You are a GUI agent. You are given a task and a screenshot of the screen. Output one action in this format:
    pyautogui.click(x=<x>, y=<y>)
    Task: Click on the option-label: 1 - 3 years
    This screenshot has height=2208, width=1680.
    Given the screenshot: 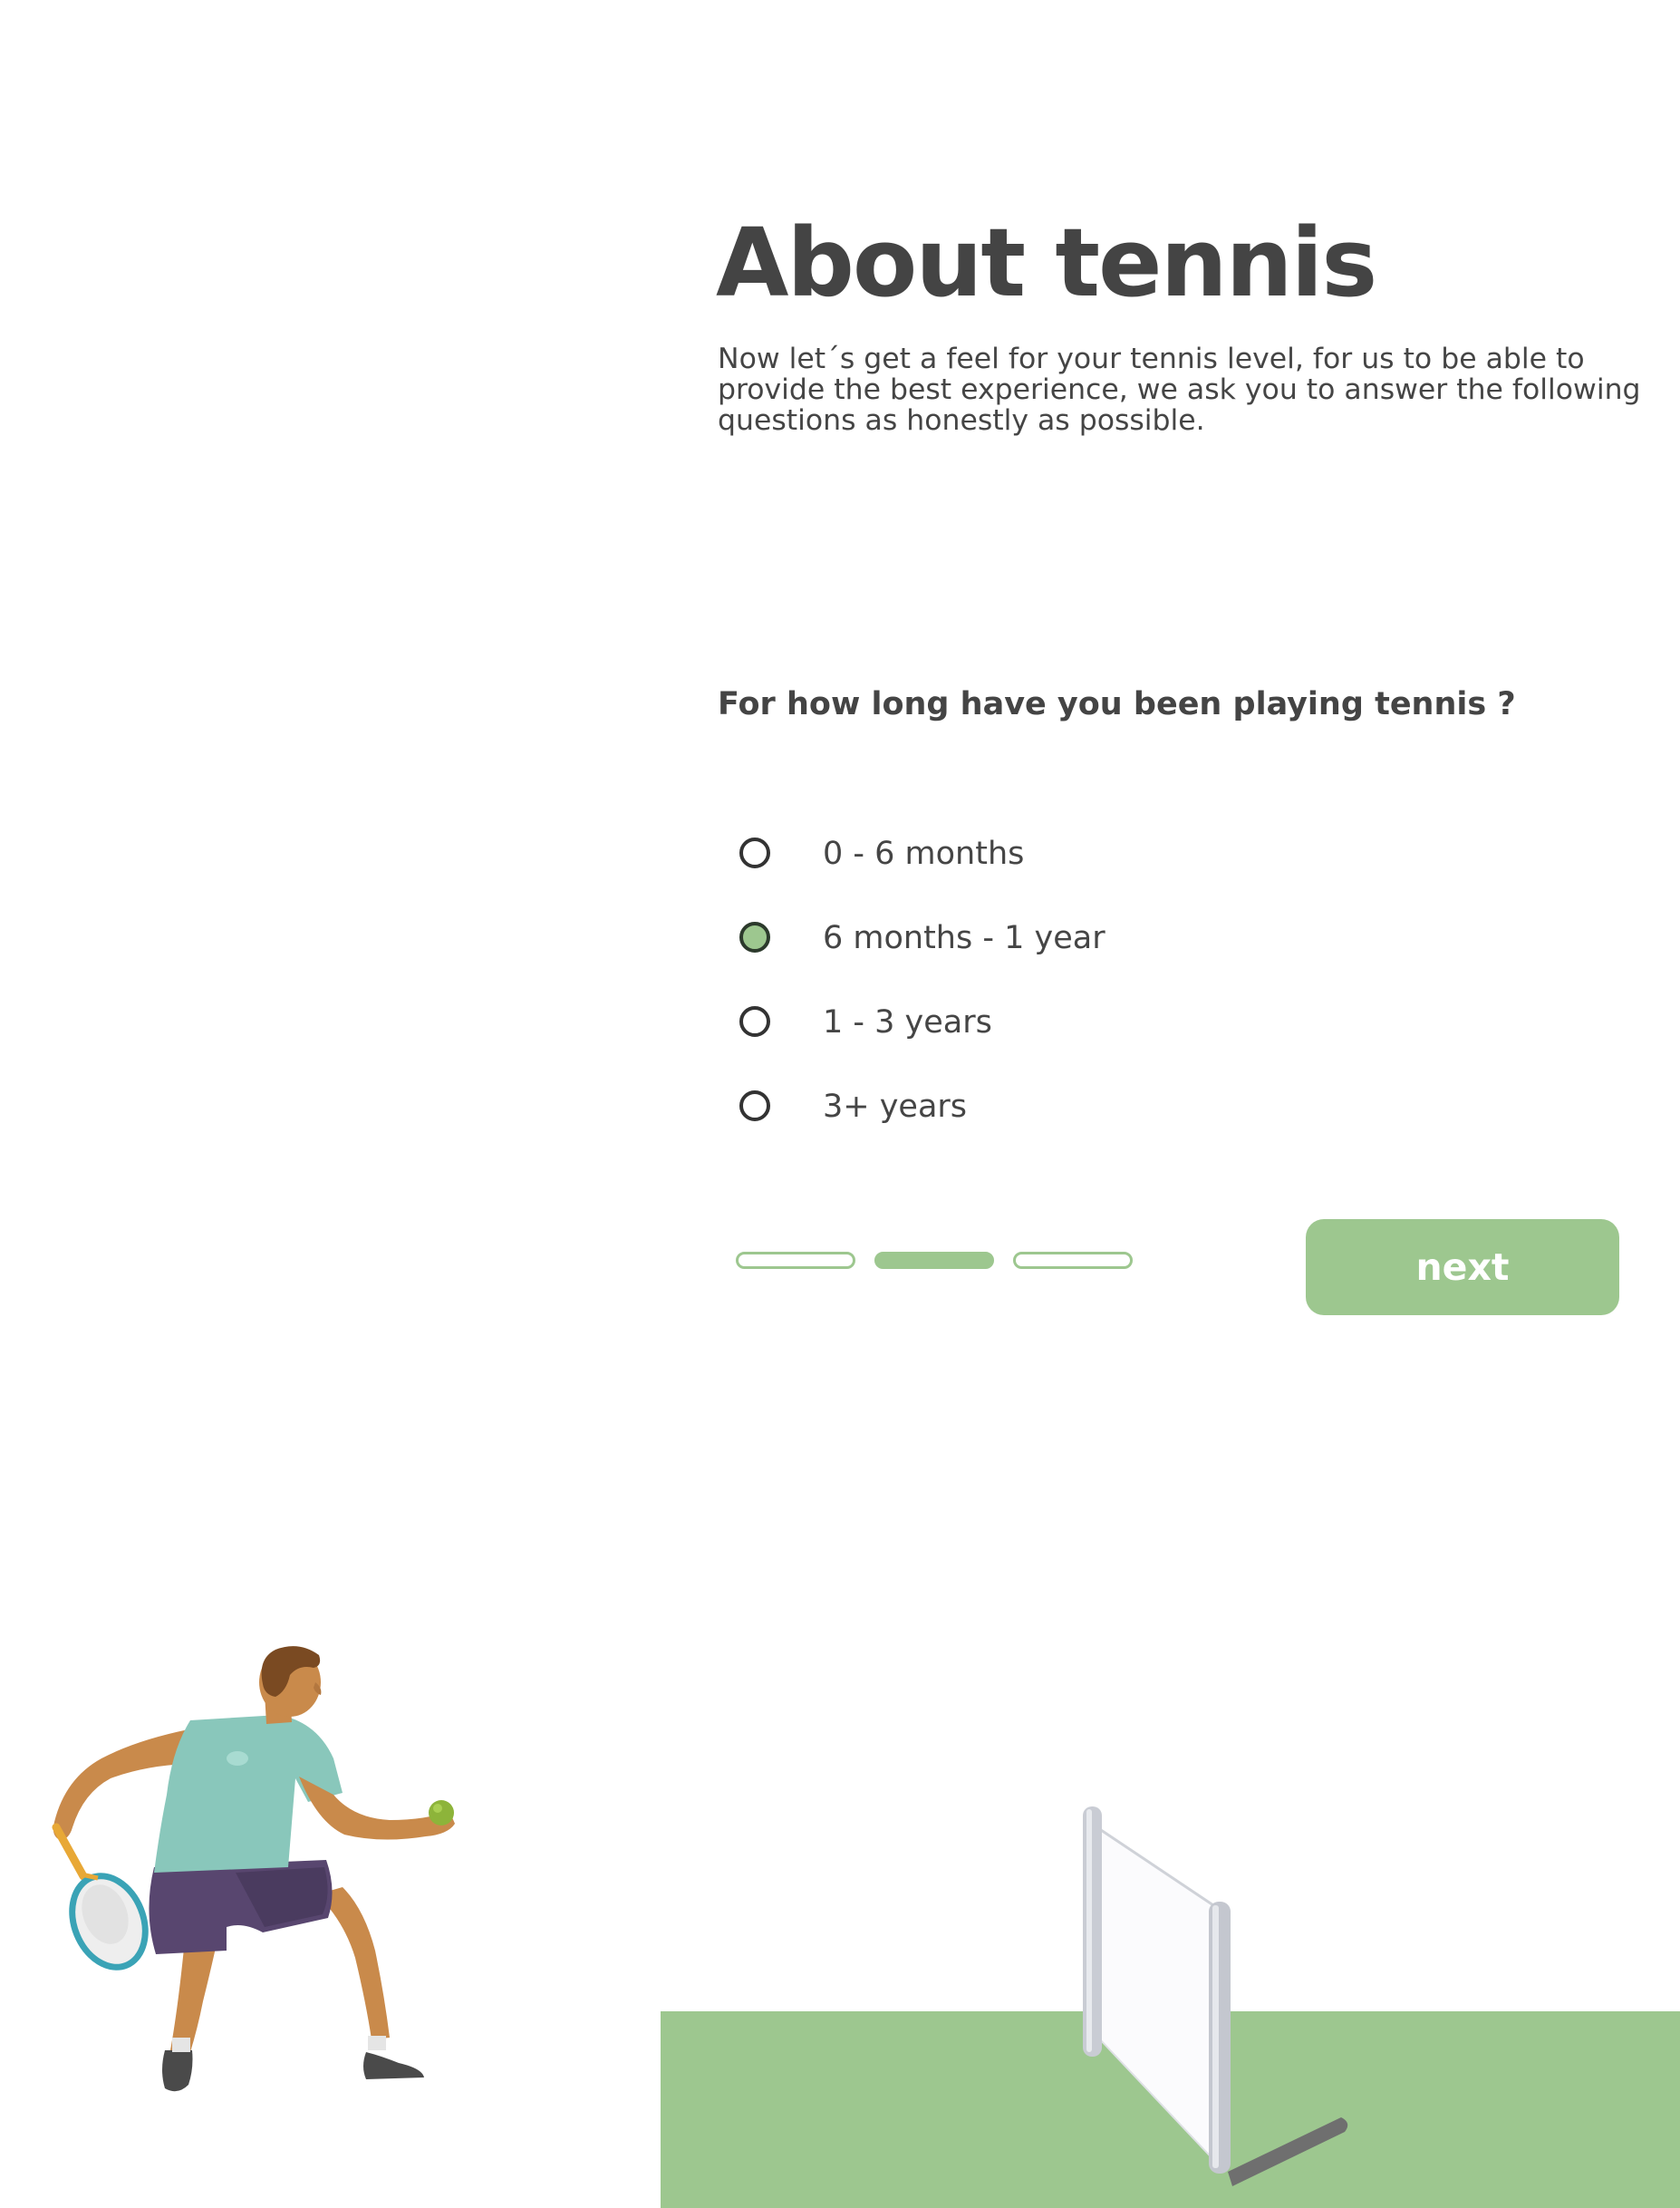 What is the action you would take?
    pyautogui.click(x=907, y=1022)
    